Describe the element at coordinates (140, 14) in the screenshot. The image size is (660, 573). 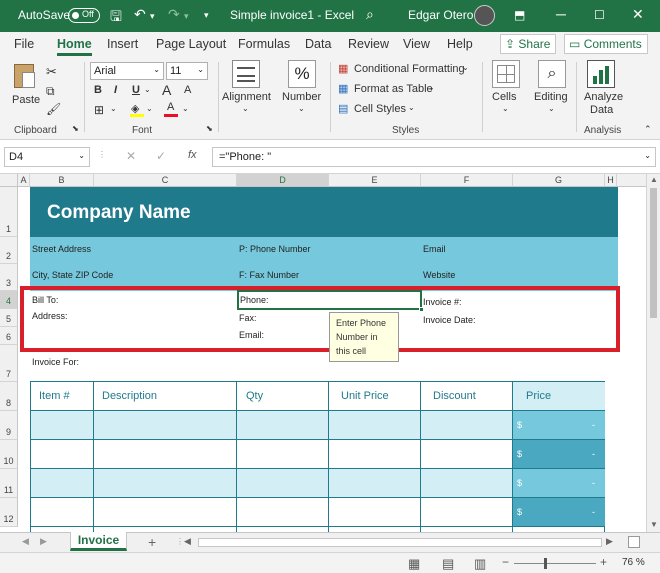
I see `undo-icon: ↶` at that location.